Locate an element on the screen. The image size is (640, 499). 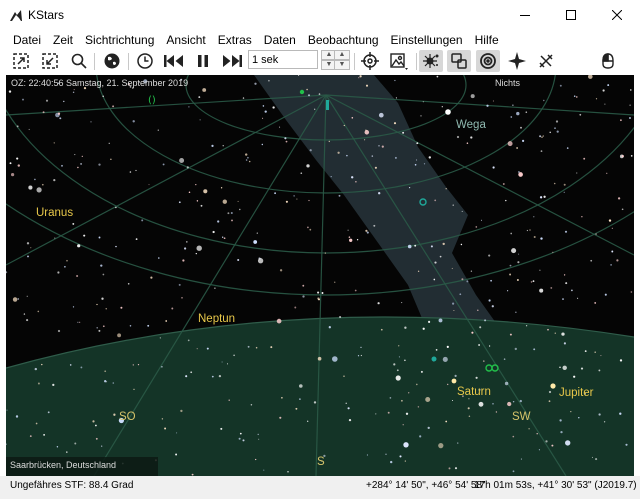
step-forward-button is located at coordinates (232, 61).